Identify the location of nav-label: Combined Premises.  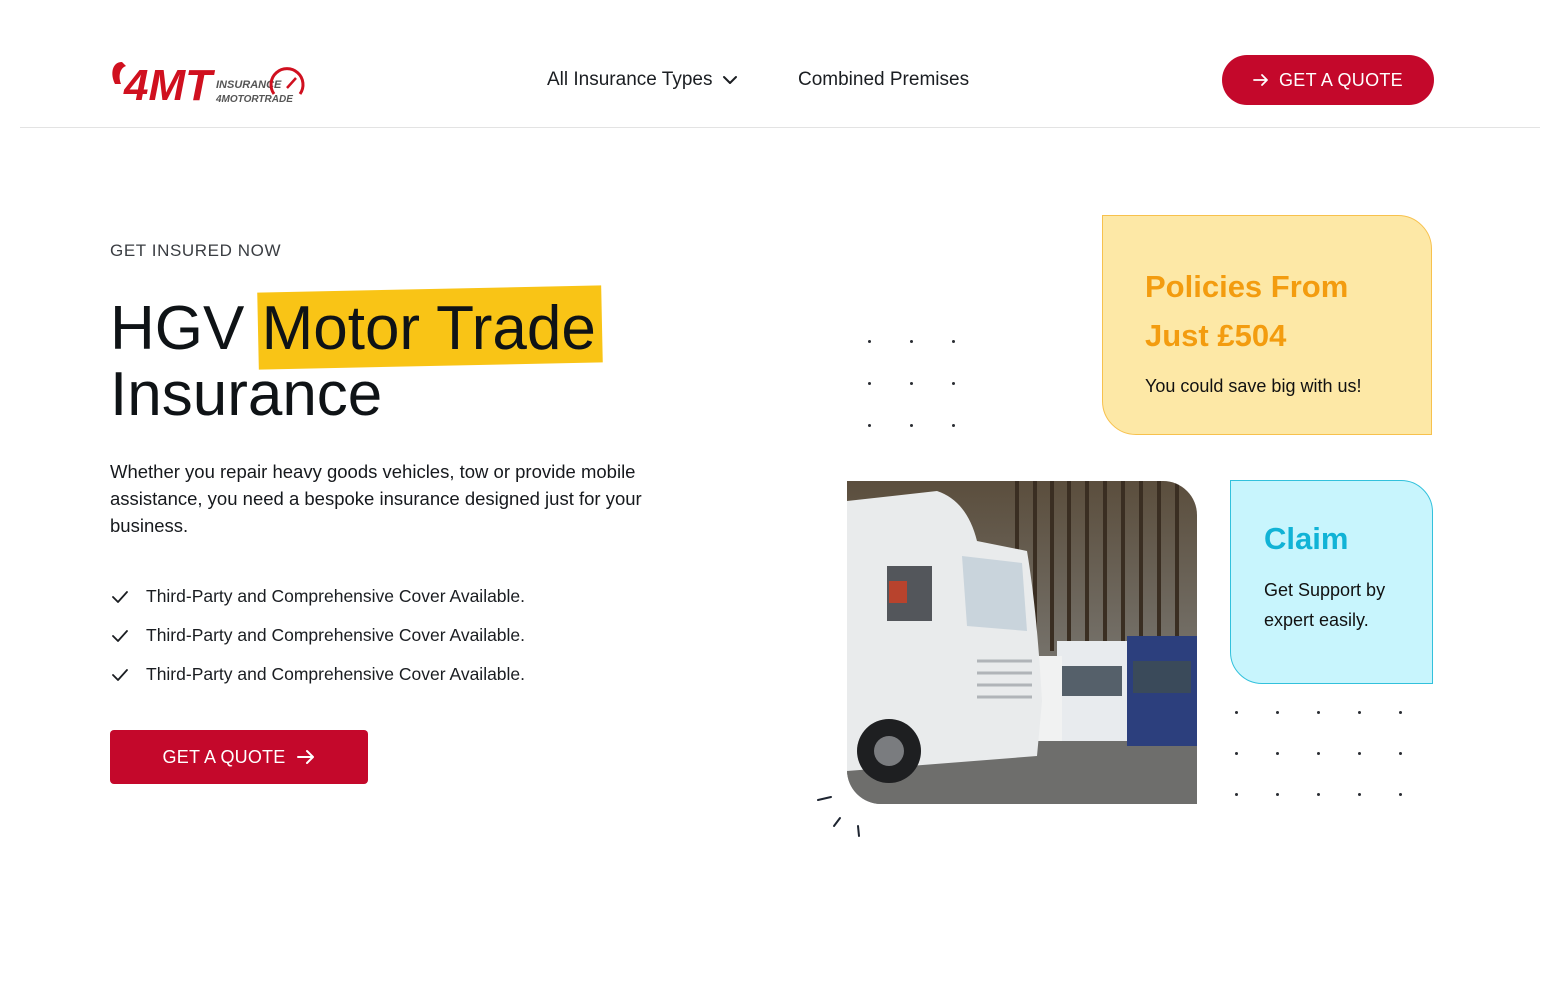
(884, 79).